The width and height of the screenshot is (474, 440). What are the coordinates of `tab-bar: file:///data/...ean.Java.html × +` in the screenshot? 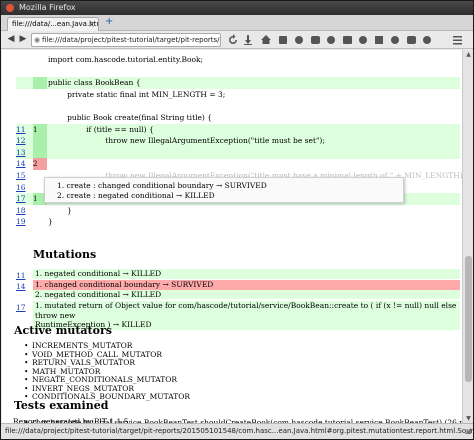 It's located at (237, 23).